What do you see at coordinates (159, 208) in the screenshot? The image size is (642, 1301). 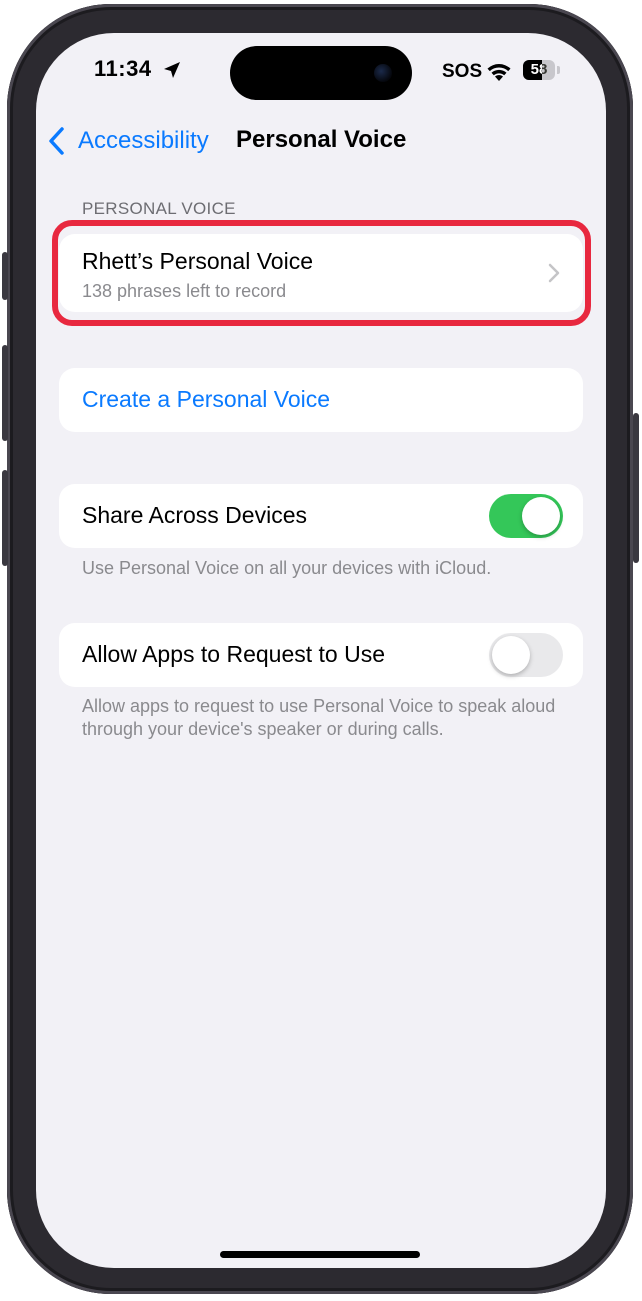 I see `section-header-personal-voice: PERSONAL VOICE` at bounding box center [159, 208].